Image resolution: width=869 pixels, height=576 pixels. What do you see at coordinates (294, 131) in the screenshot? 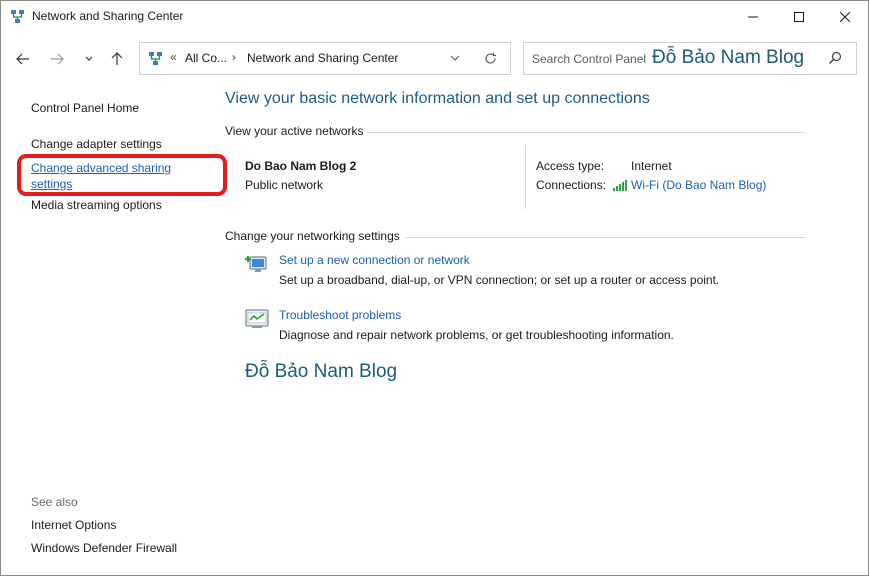
I see `active-networks-heading: View your active networks` at bounding box center [294, 131].